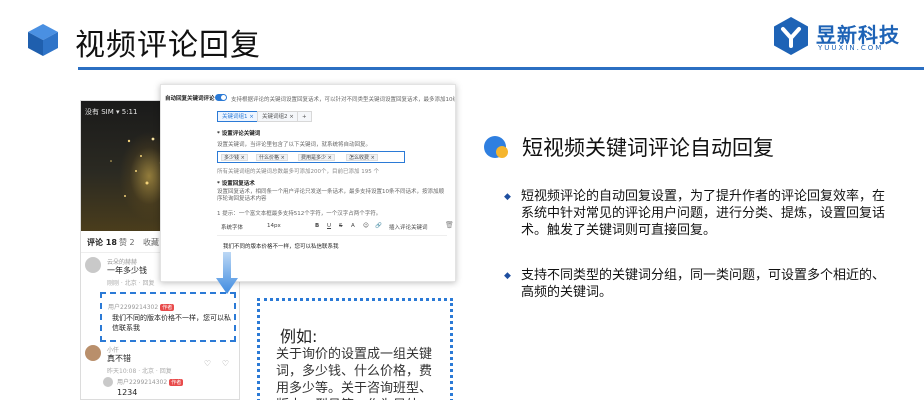 The height and width of the screenshot is (400, 924). Describe the element at coordinates (299, 336) in the screenshot. I see `example-title: 例如:` at that location.